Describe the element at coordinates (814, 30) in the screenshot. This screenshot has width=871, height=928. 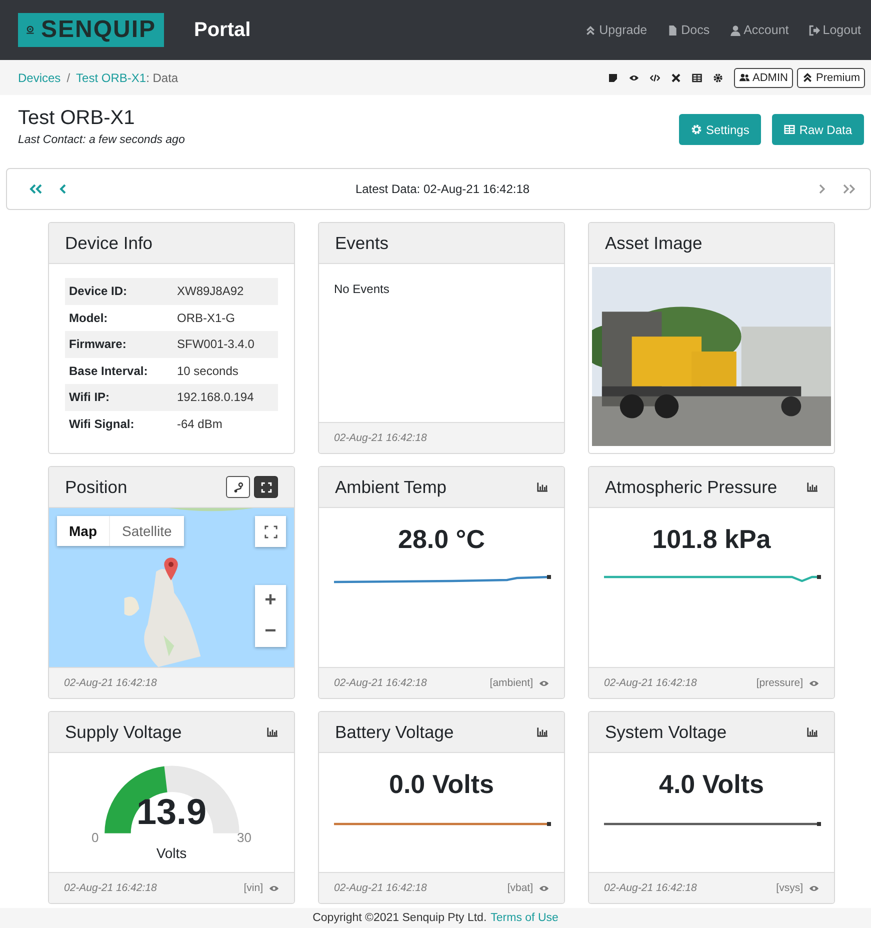
I see `sign-out-icon` at that location.